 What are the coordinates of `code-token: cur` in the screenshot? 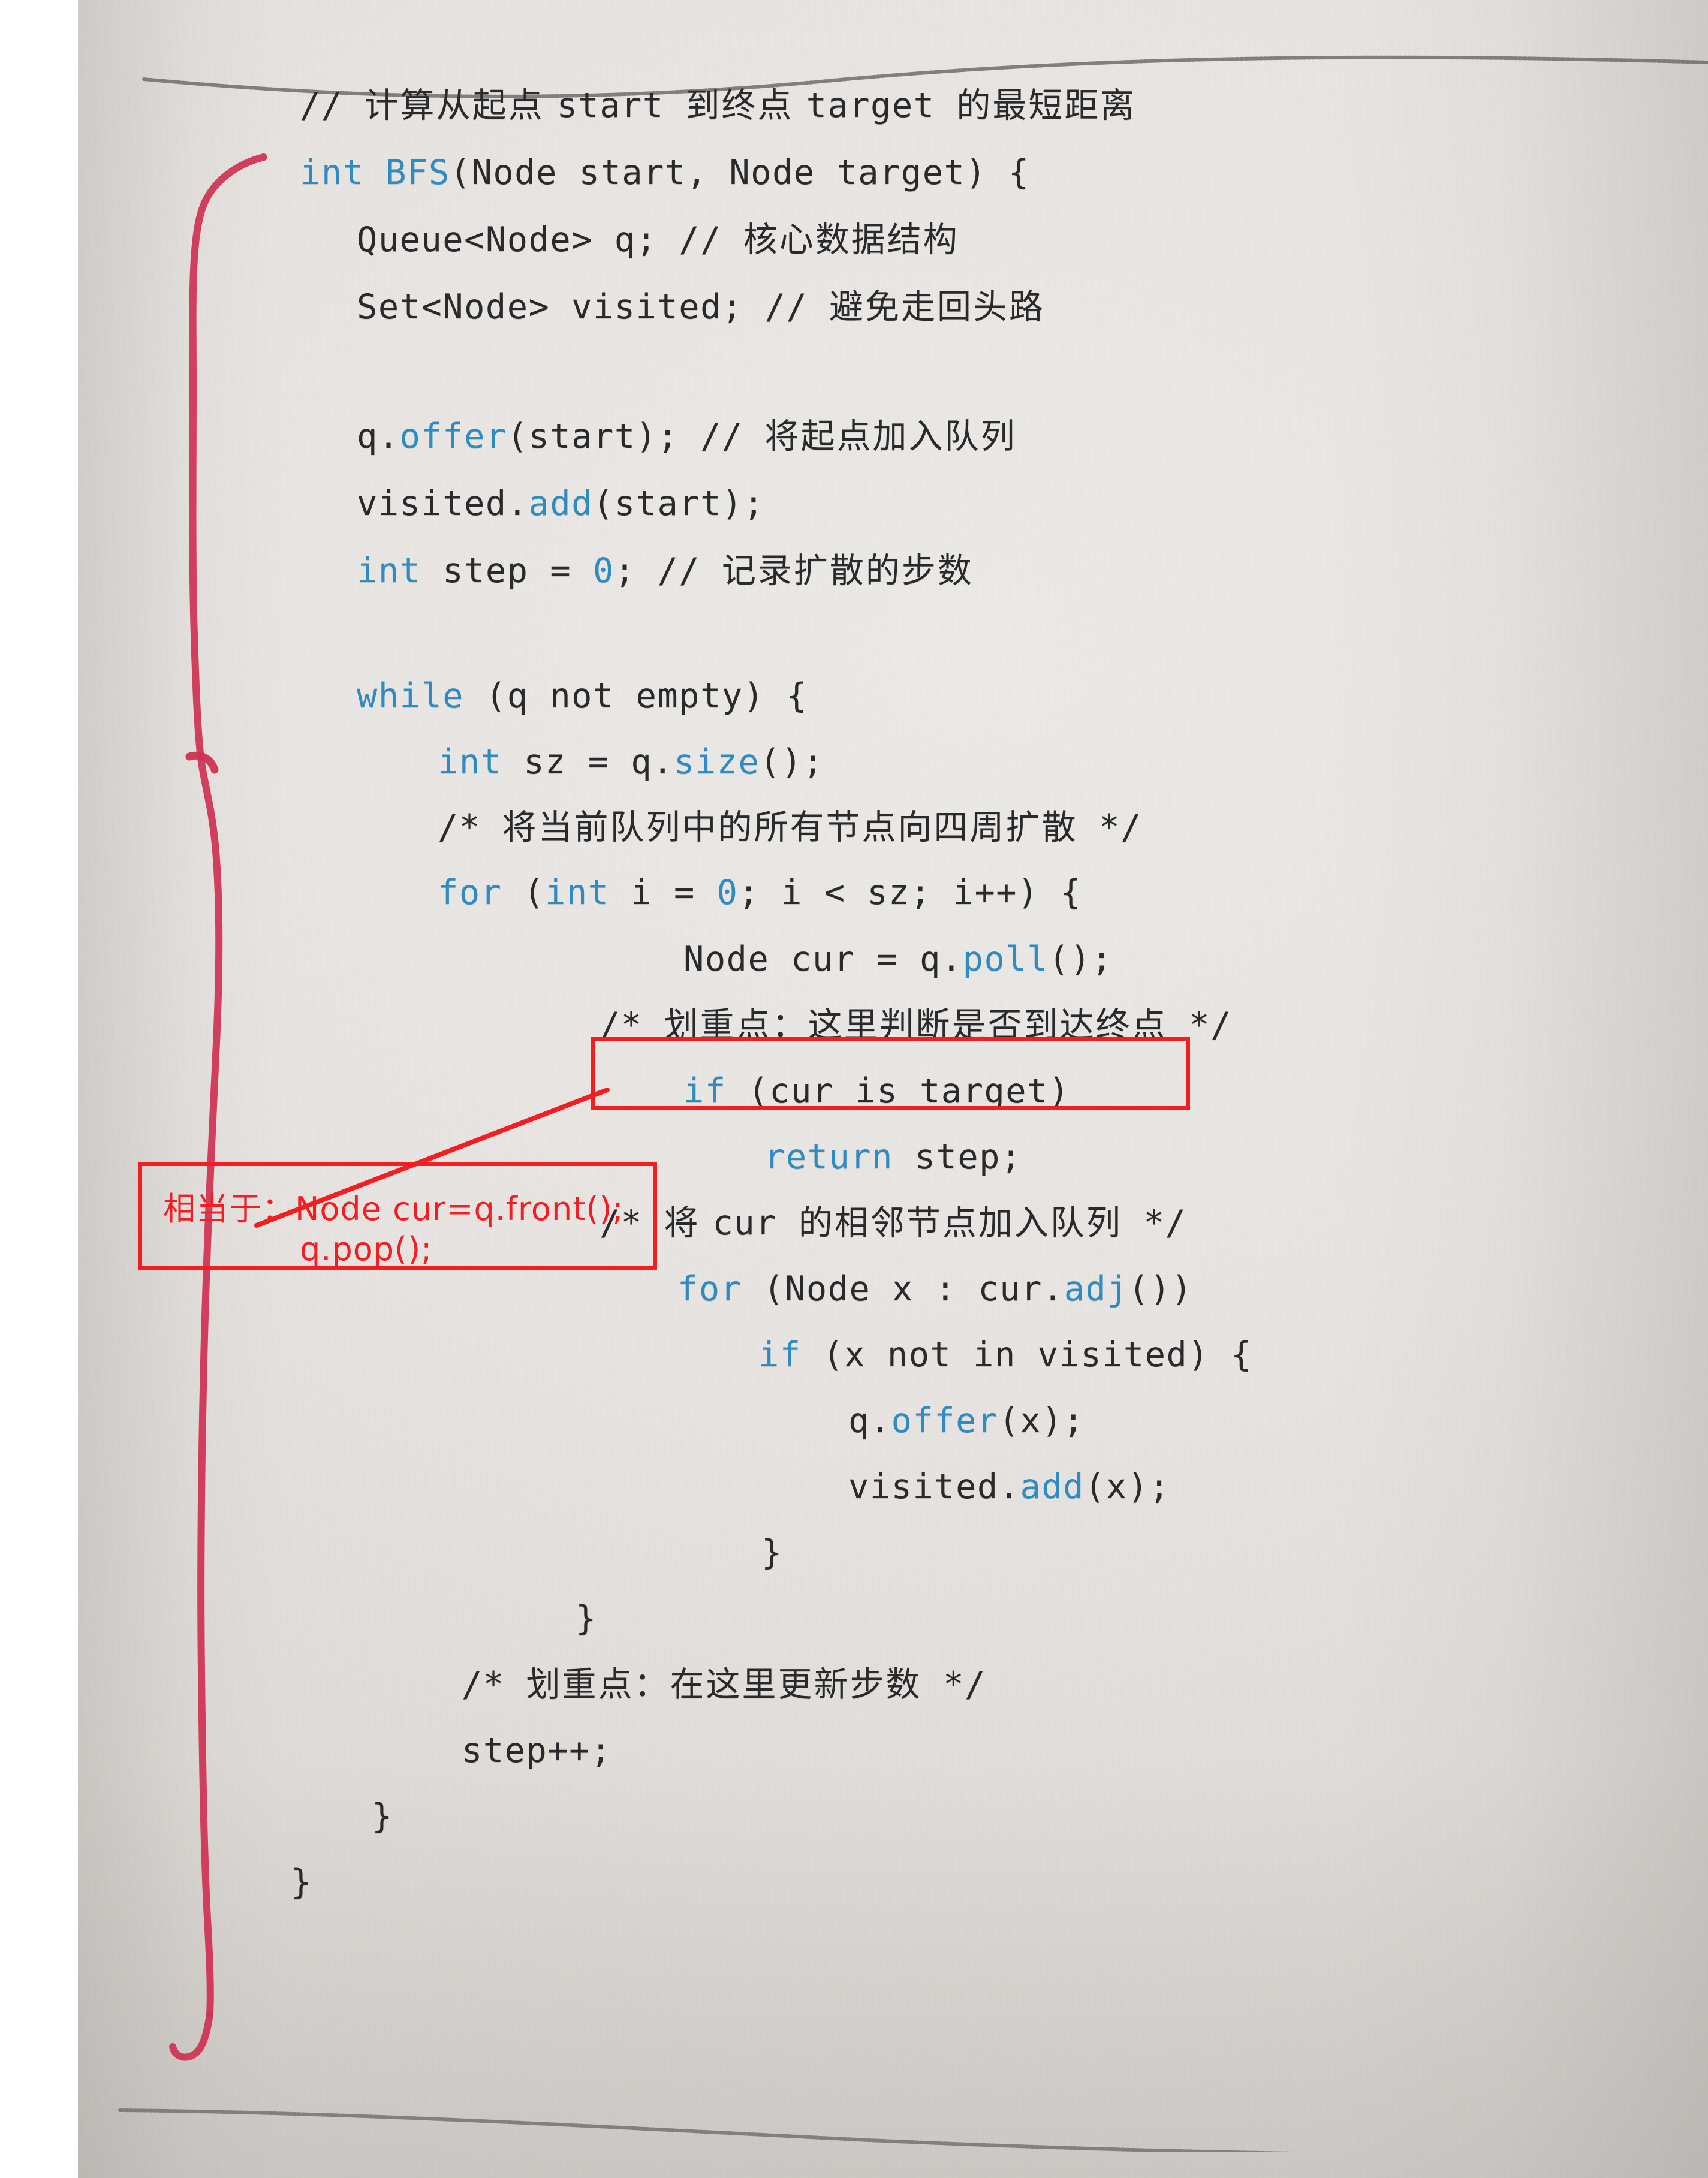 It's located at (755, 1223).